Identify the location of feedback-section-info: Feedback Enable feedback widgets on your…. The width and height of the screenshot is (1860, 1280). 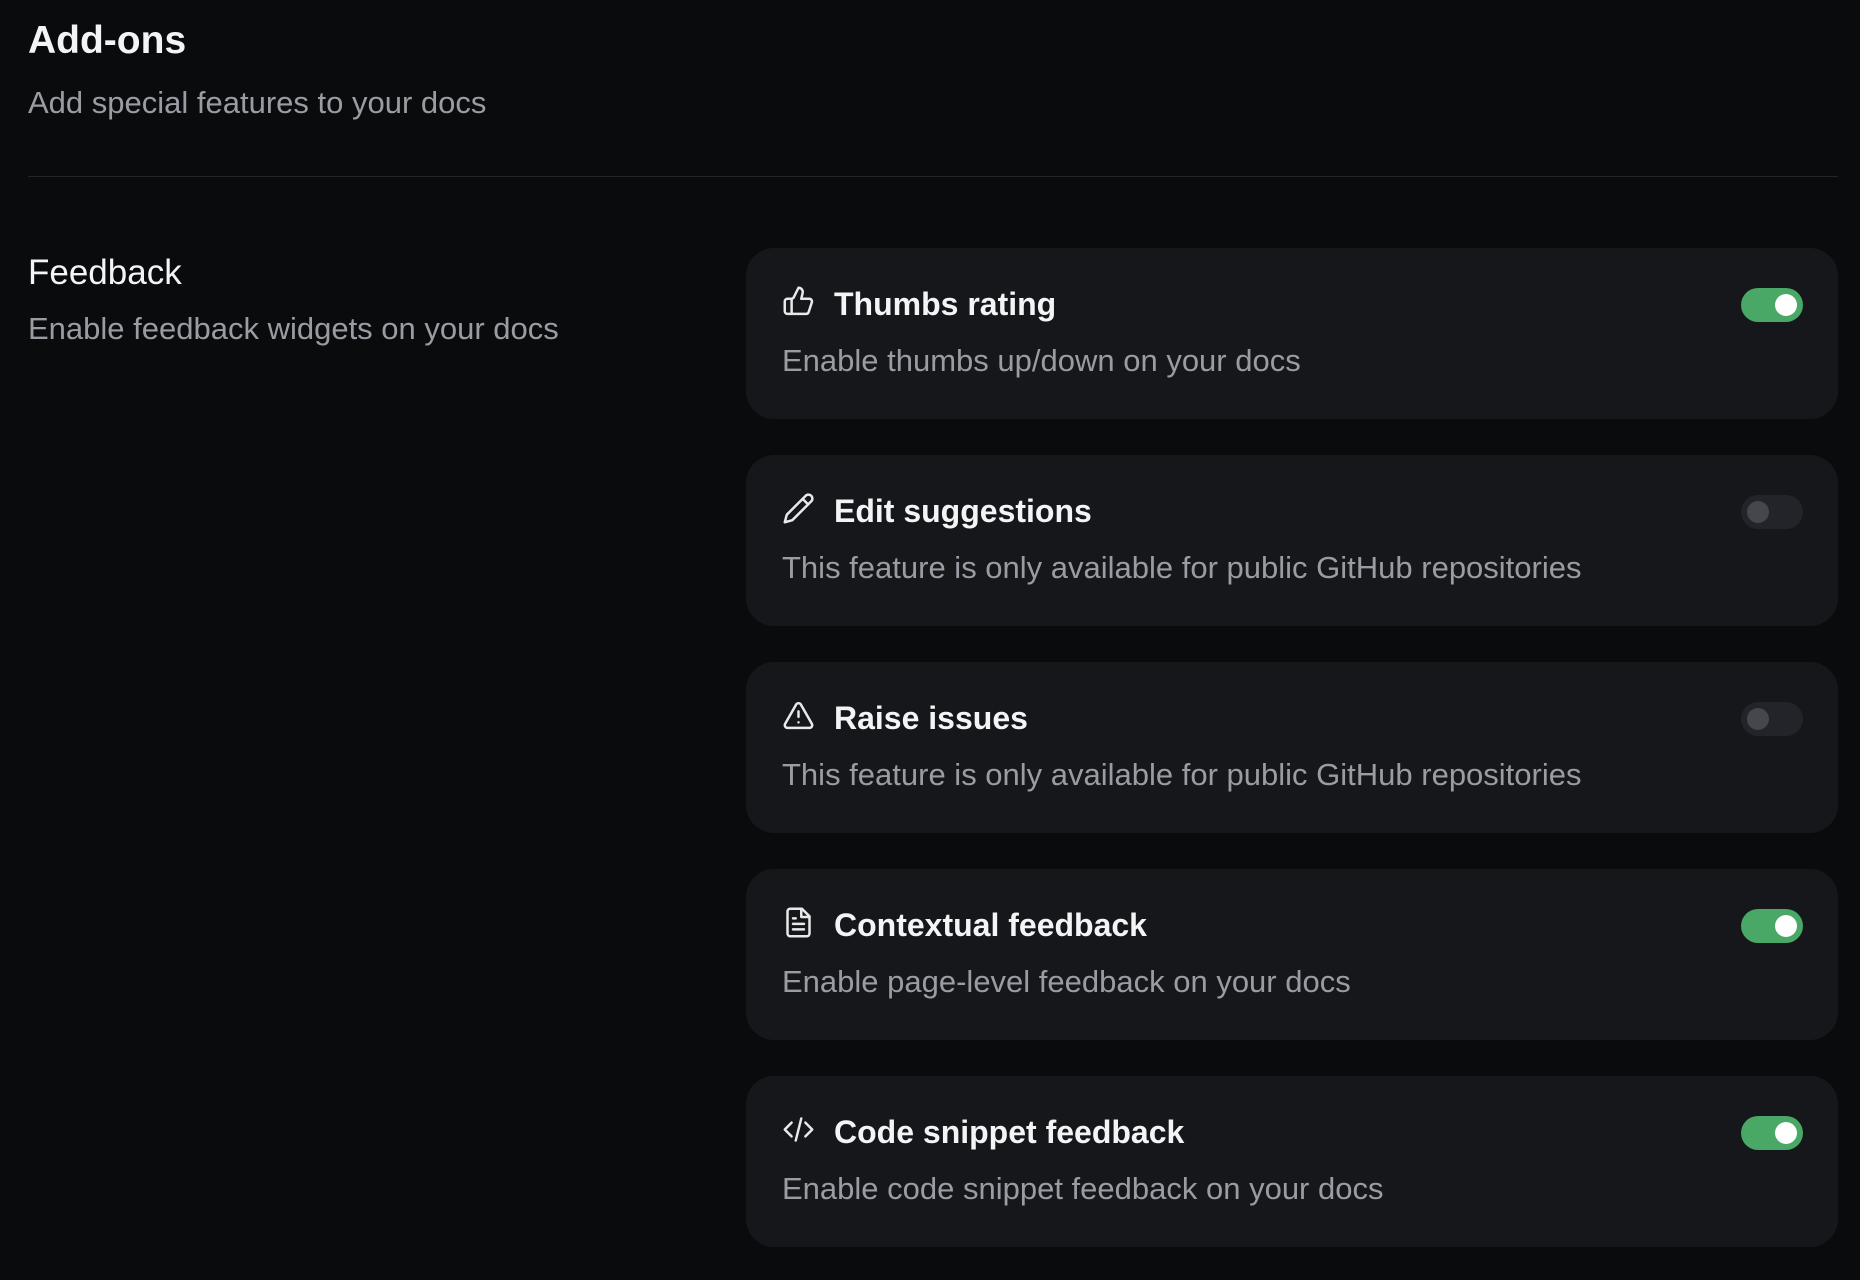
(358, 300).